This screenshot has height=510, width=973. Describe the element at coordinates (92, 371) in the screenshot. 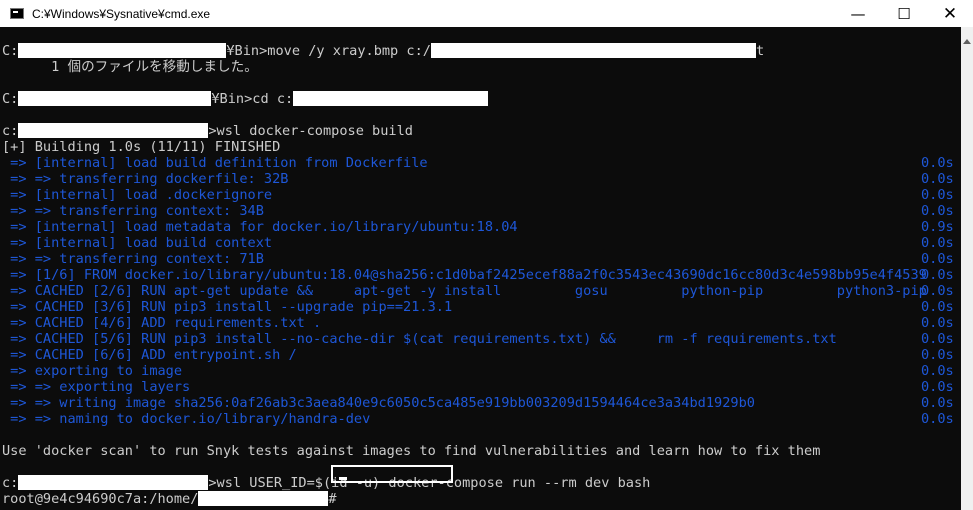

I see `build-step-line: => exporting to image` at that location.